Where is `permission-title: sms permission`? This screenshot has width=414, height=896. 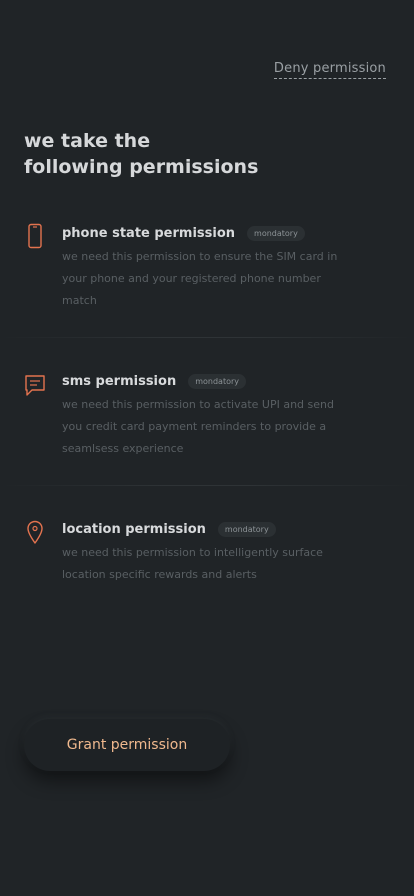
permission-title: sms permission is located at coordinates (119, 381).